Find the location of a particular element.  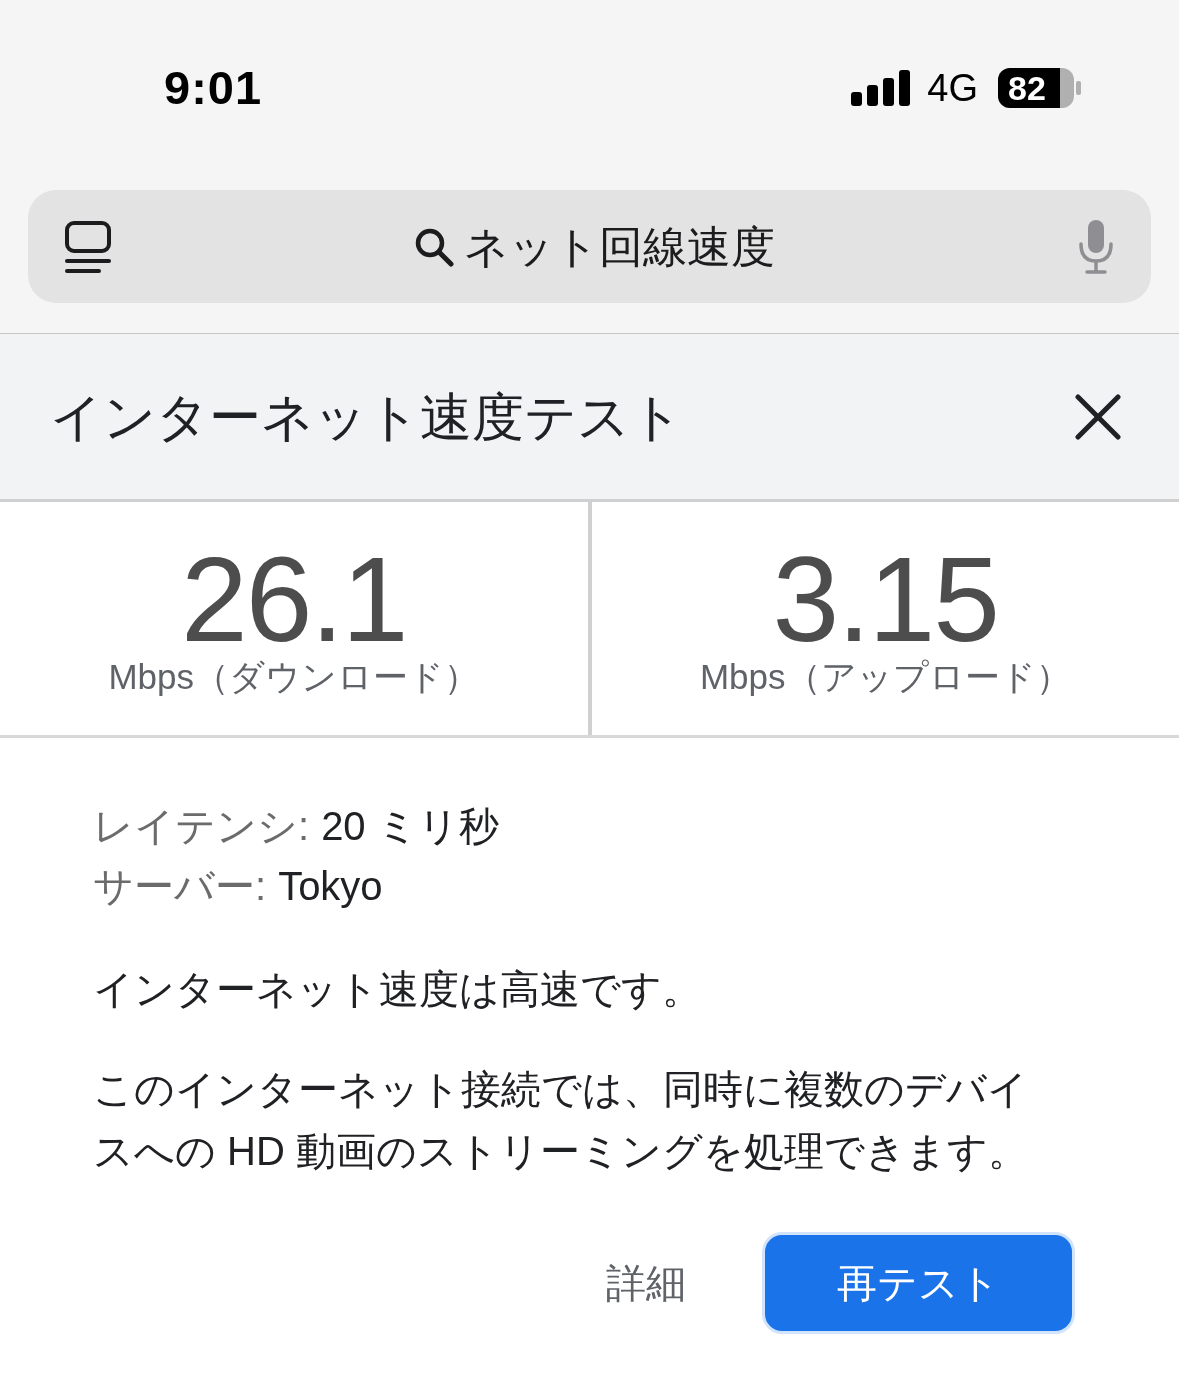

speed-value: 26.1 is located at coordinates (293, 599).